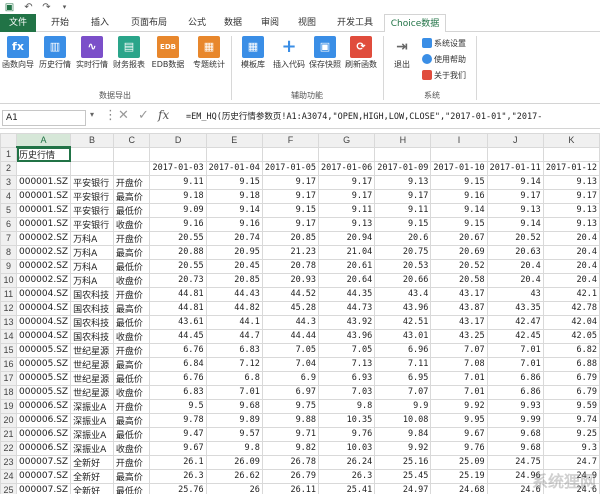 The height and width of the screenshot is (494, 600). I want to click on cell: 9.78, so click(178, 420).